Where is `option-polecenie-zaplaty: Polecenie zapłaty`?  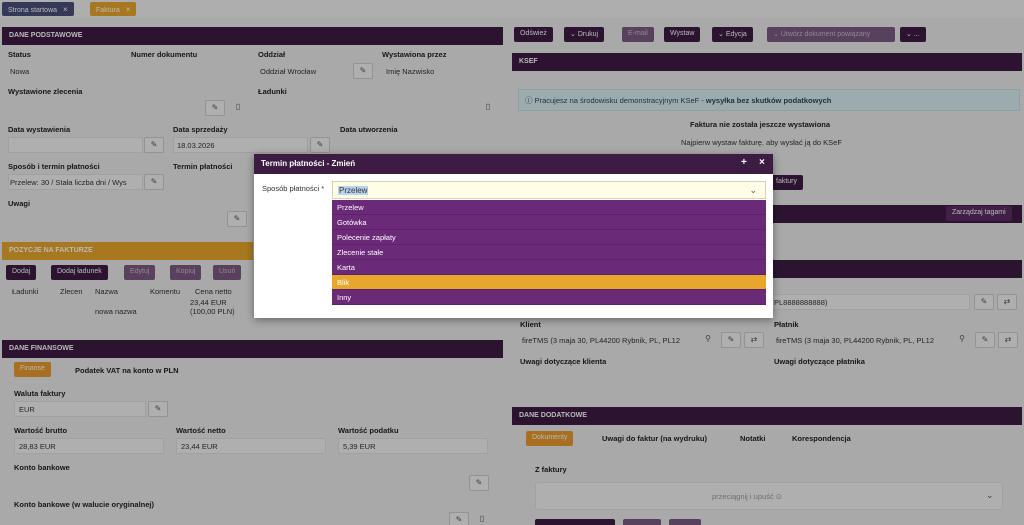
option-polecenie-zaplaty: Polecenie zapłaty is located at coordinates (549, 237).